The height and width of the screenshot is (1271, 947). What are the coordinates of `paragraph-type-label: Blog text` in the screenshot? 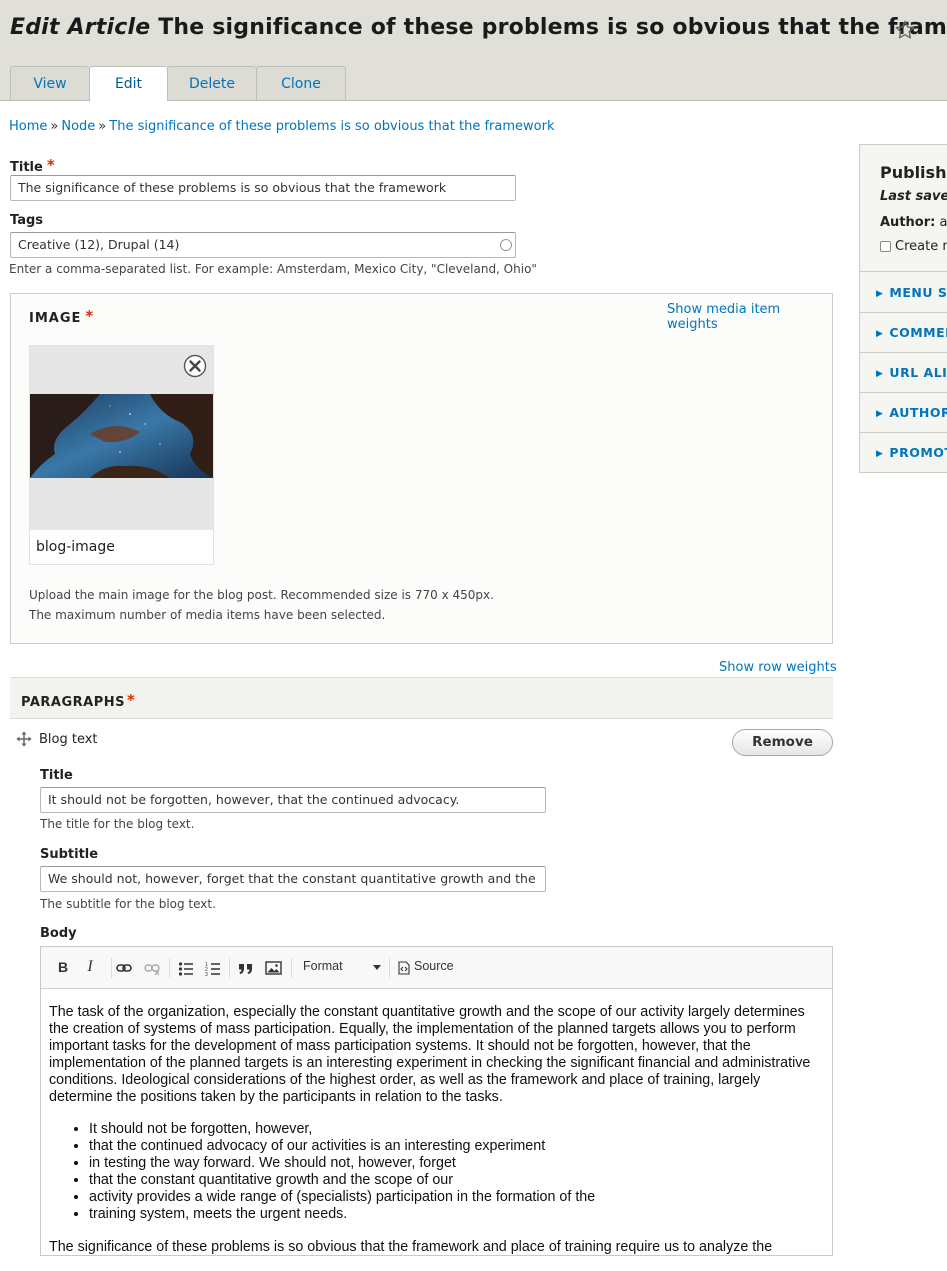 It's located at (68, 739).